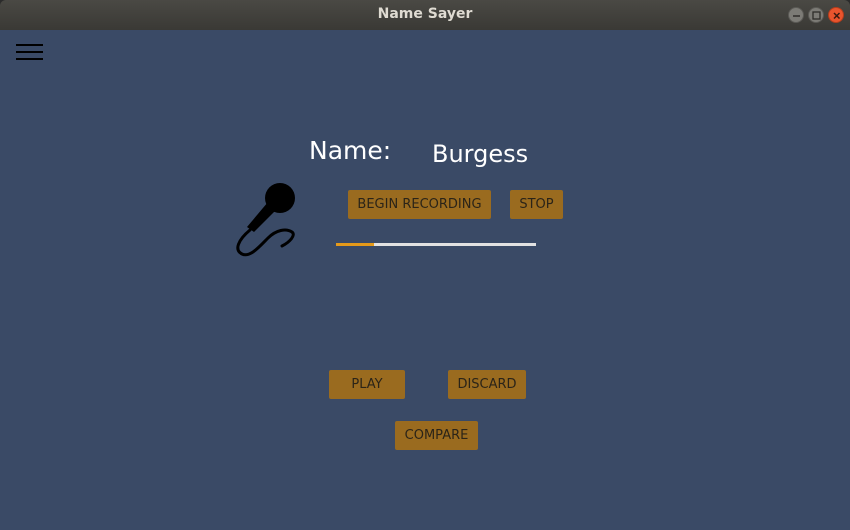 Image resolution: width=850 pixels, height=530 pixels. I want to click on play-button: PLAY, so click(367, 384).